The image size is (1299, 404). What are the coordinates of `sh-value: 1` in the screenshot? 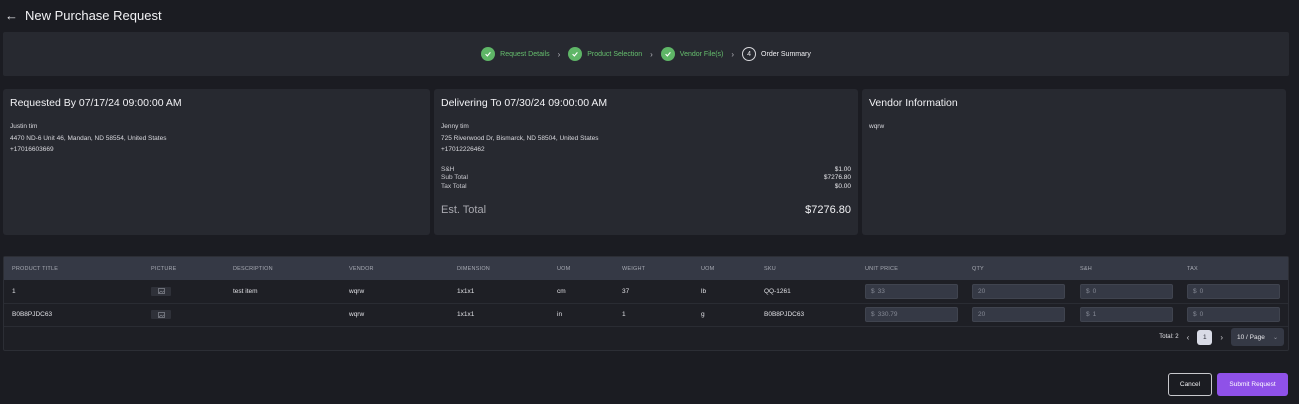 It's located at (1094, 314).